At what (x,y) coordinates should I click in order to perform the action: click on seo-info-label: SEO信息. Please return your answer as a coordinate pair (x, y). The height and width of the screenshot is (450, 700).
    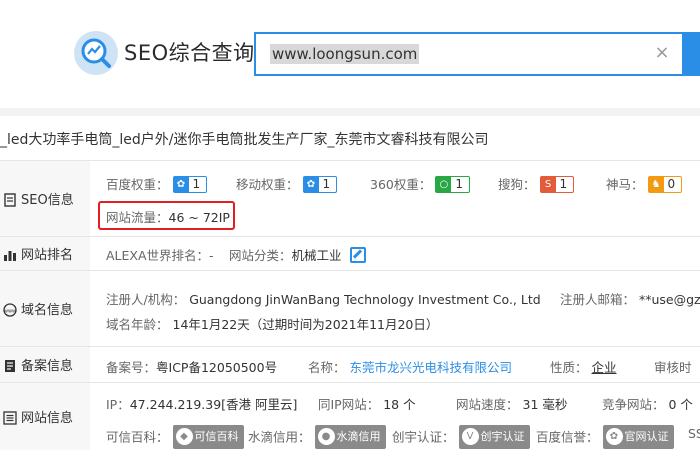
    Looking at the image, I should click on (45, 198).